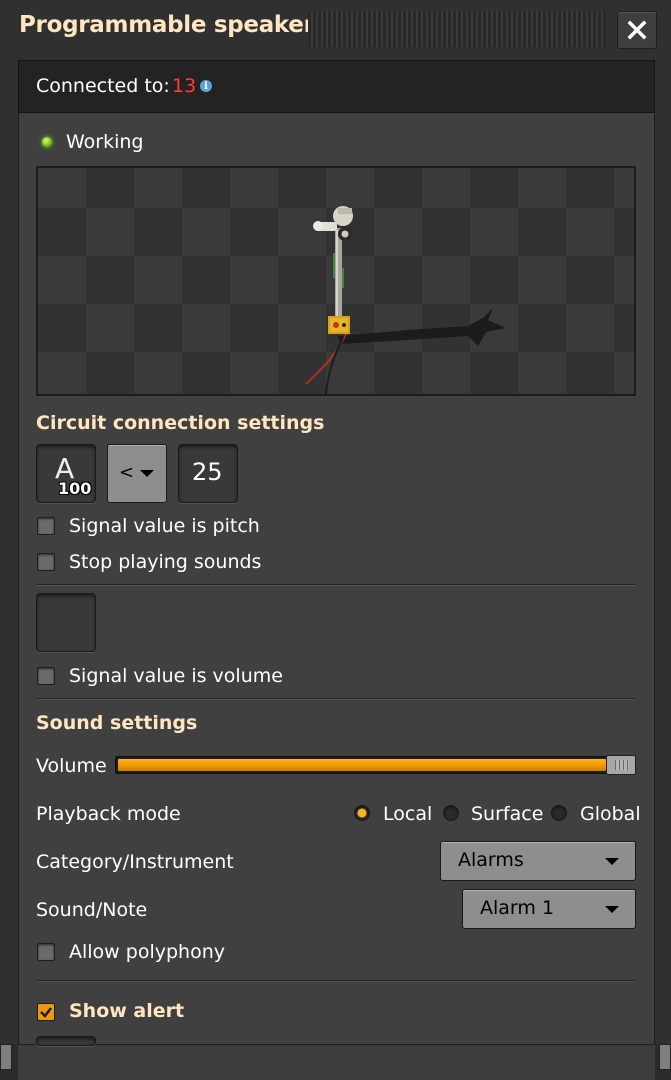  Describe the element at coordinates (46, 526) in the screenshot. I see `signal-pitch-checkbox` at that location.